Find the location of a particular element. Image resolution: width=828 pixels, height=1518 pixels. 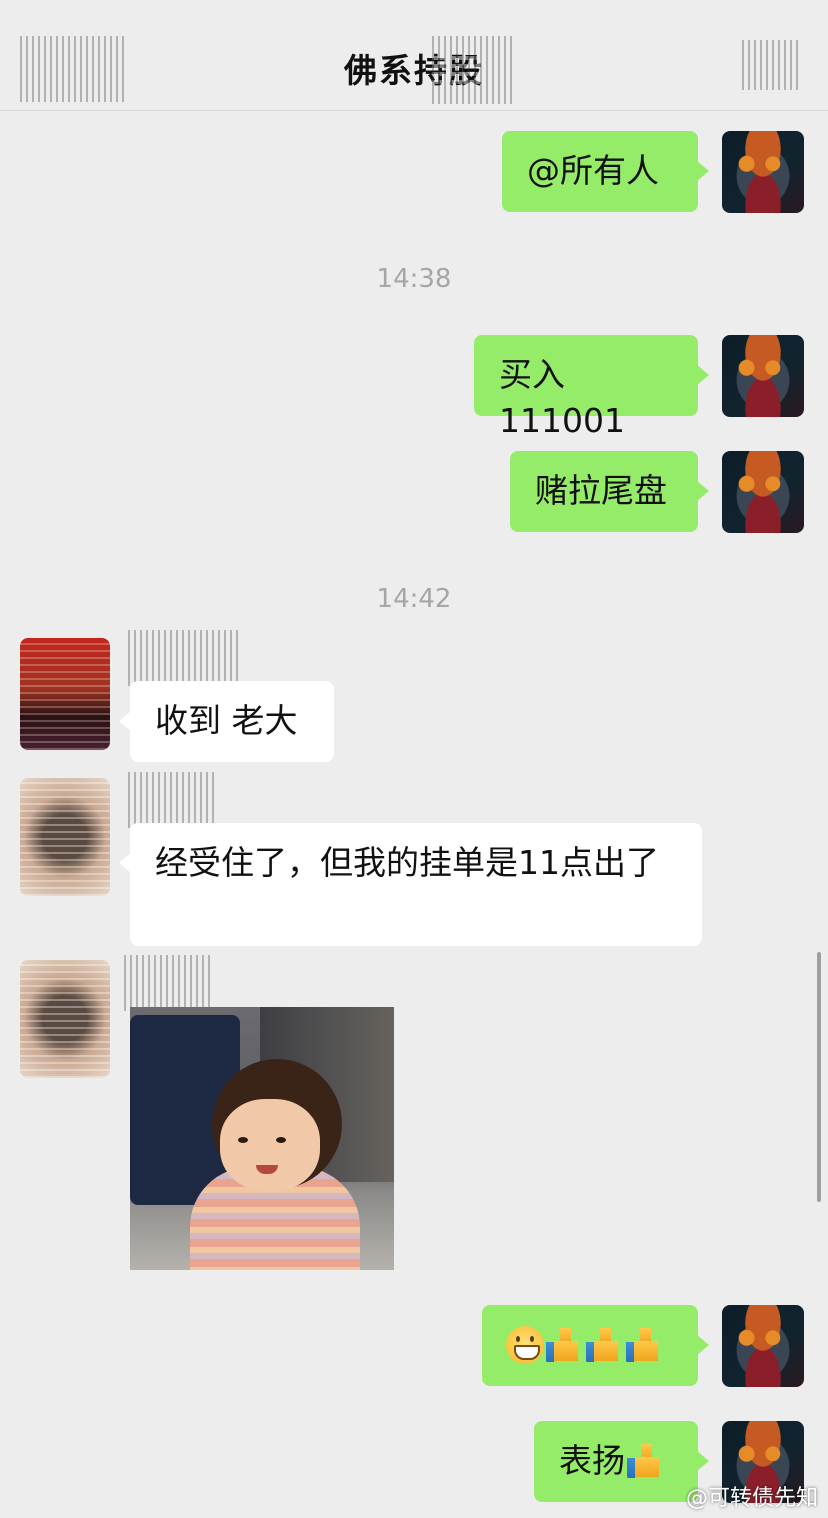

message-content: 表扬 is located at coordinates (628, 1461).